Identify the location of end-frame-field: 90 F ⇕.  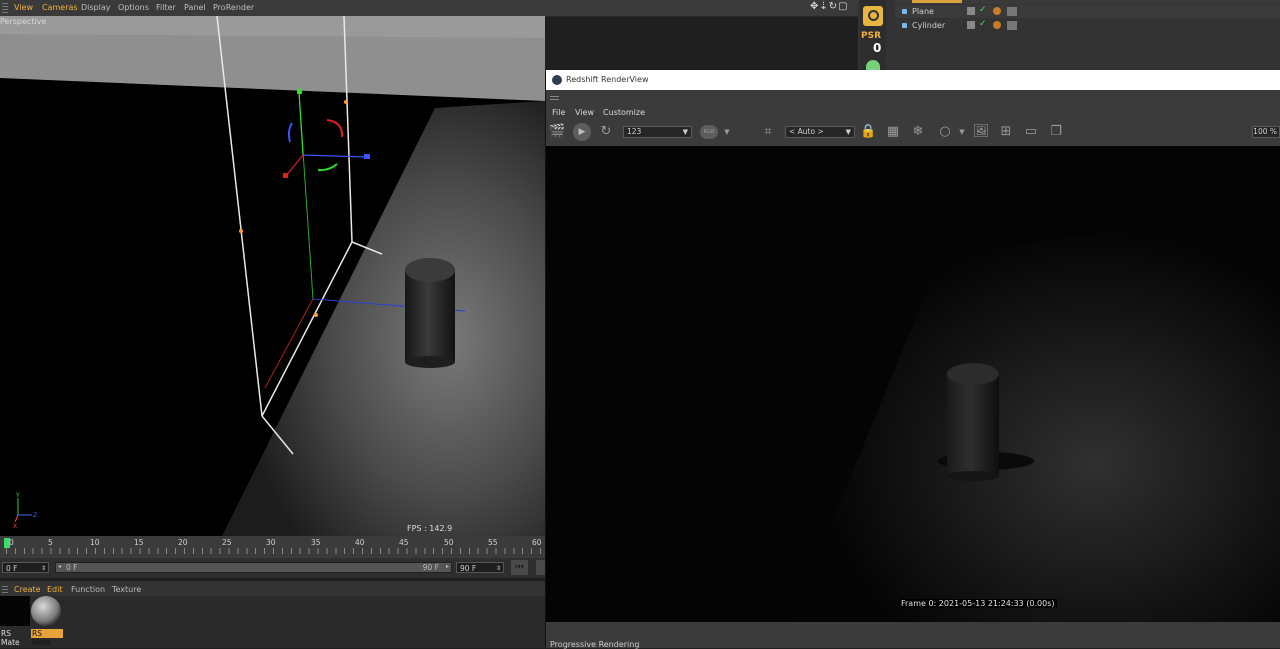
(480, 567).